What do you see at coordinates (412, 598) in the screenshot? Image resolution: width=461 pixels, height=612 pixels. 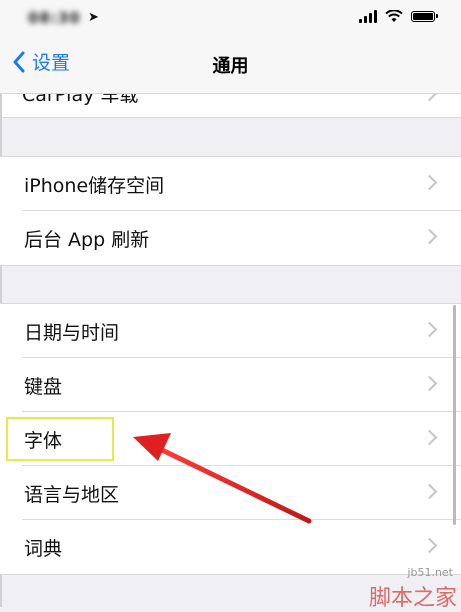 I see `watermark-brand: 脚本之家` at bounding box center [412, 598].